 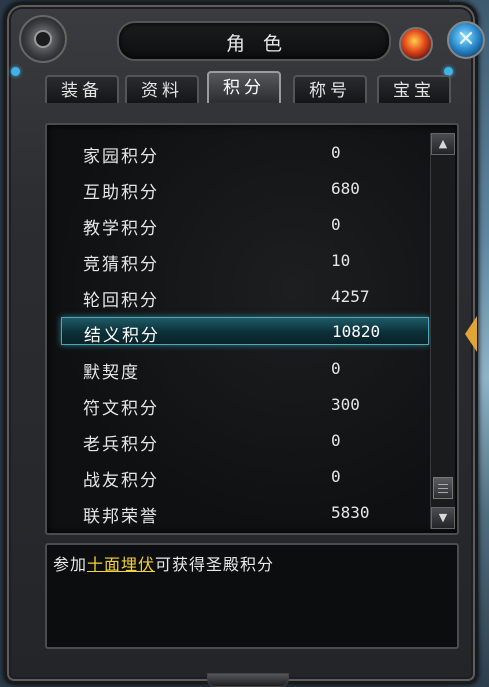 I want to click on close-button: ✕, so click(x=466, y=40).